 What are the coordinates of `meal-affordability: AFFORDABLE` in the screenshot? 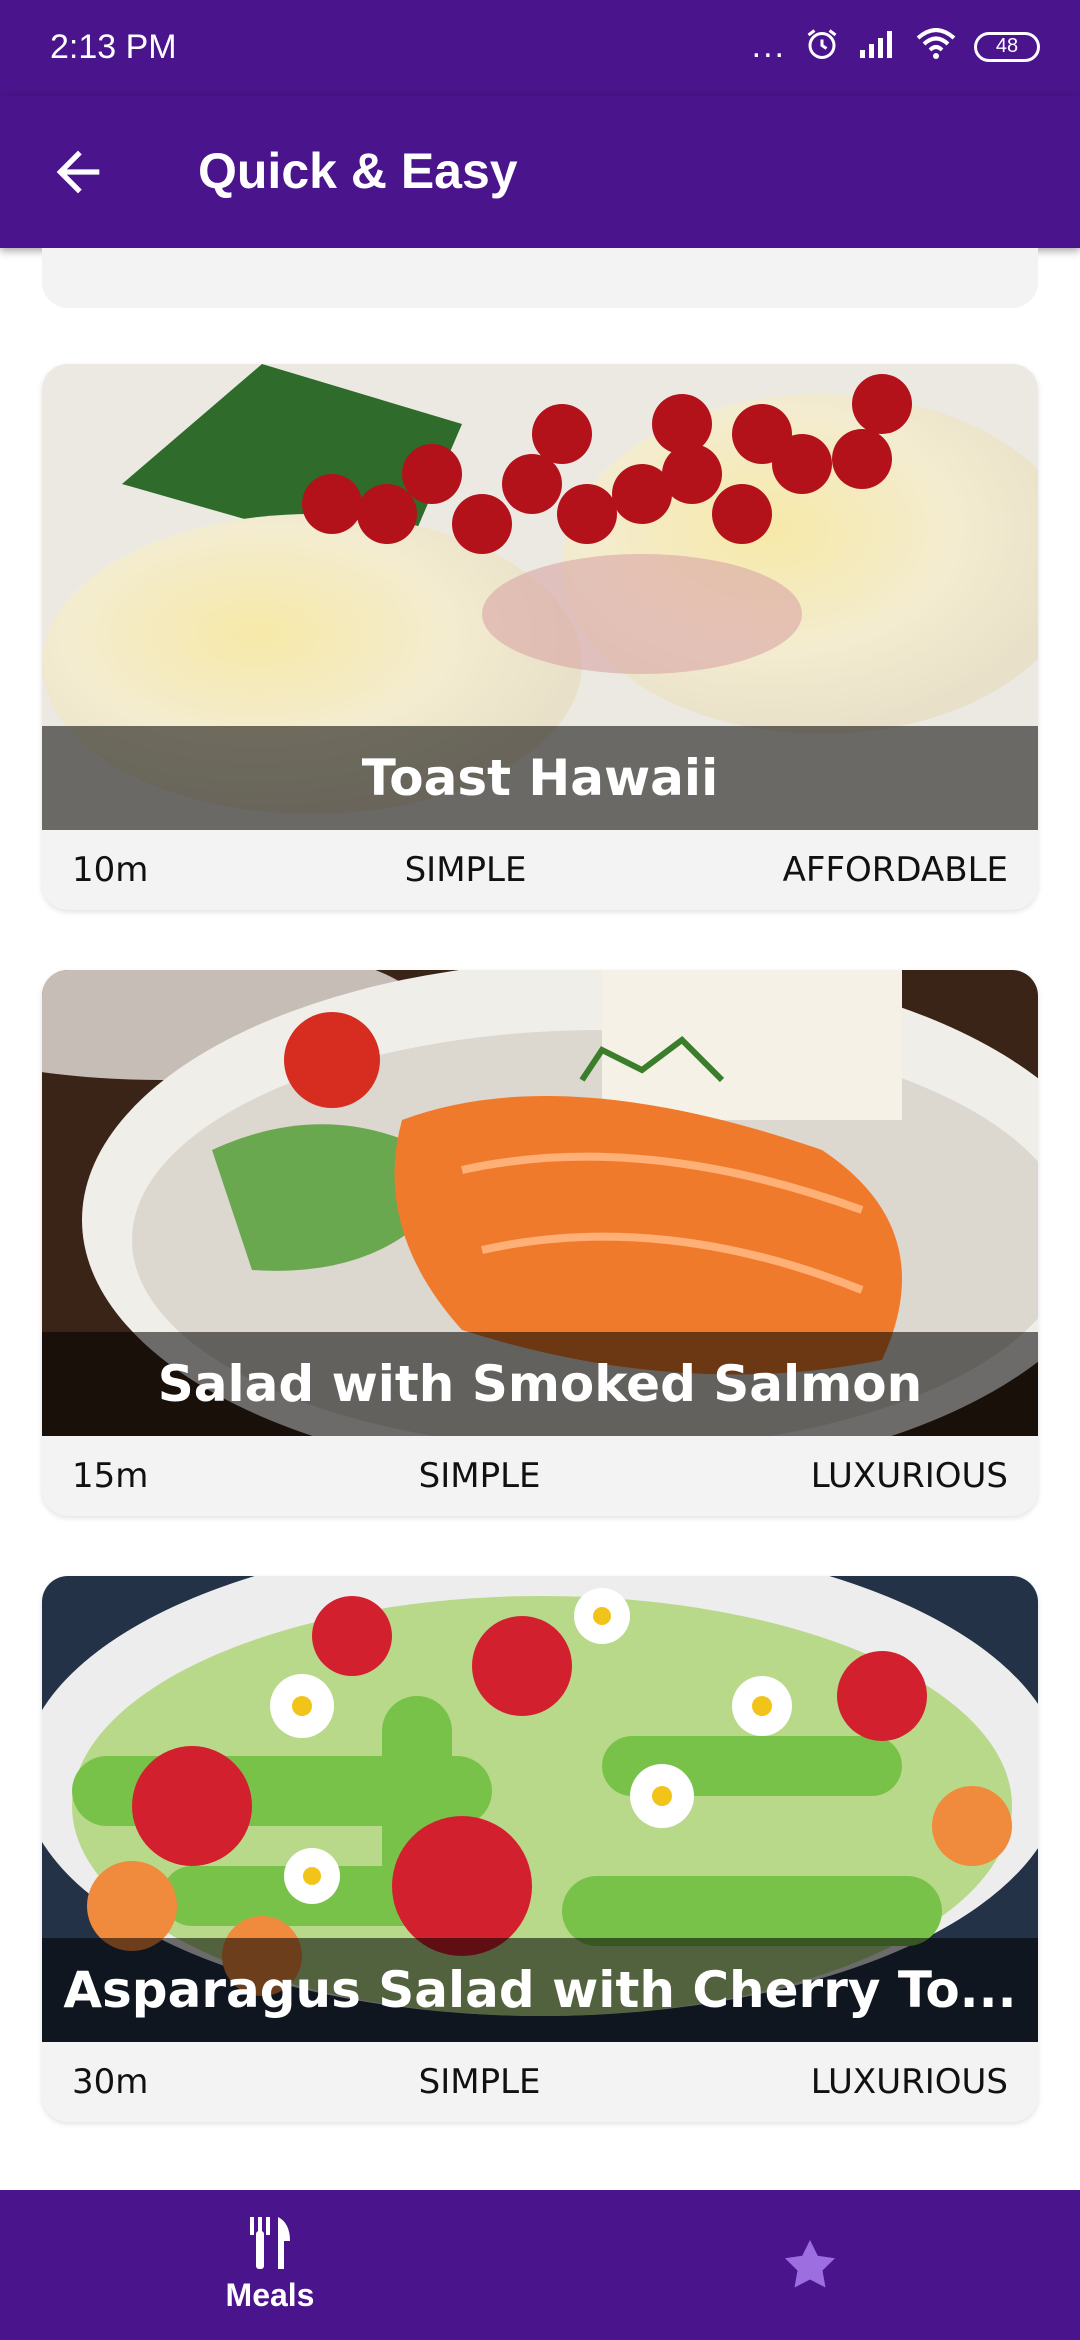 It's located at (895, 870).